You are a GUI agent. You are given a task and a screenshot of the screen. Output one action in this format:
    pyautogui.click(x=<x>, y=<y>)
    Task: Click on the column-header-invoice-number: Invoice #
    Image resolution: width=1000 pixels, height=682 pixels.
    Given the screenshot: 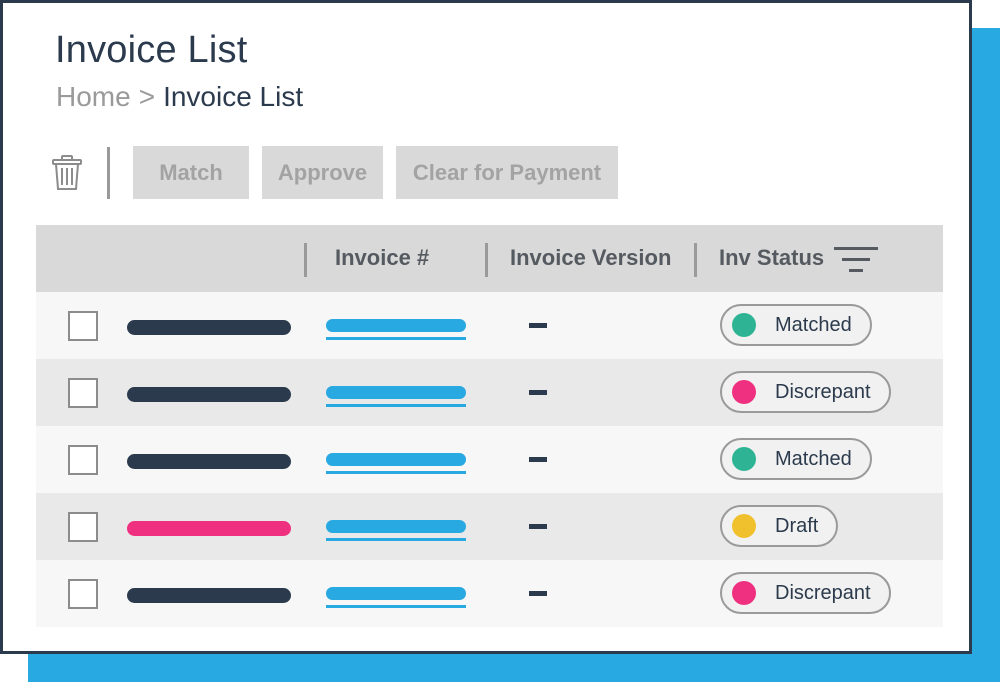 What is the action you would take?
    pyautogui.click(x=382, y=258)
    